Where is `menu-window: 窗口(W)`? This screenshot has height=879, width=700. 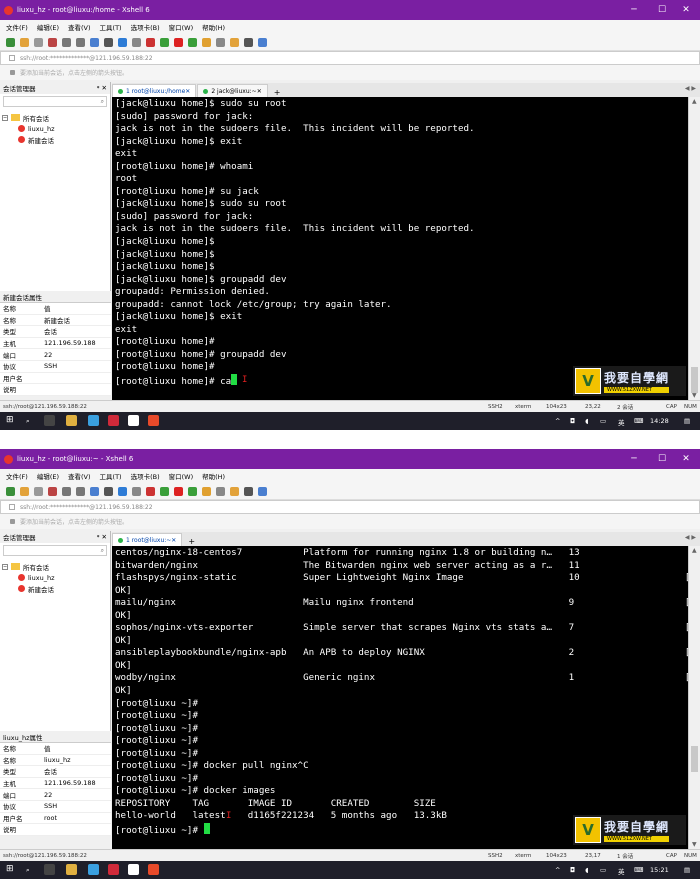
menu-window: 窗口(W) is located at coordinates (181, 476).